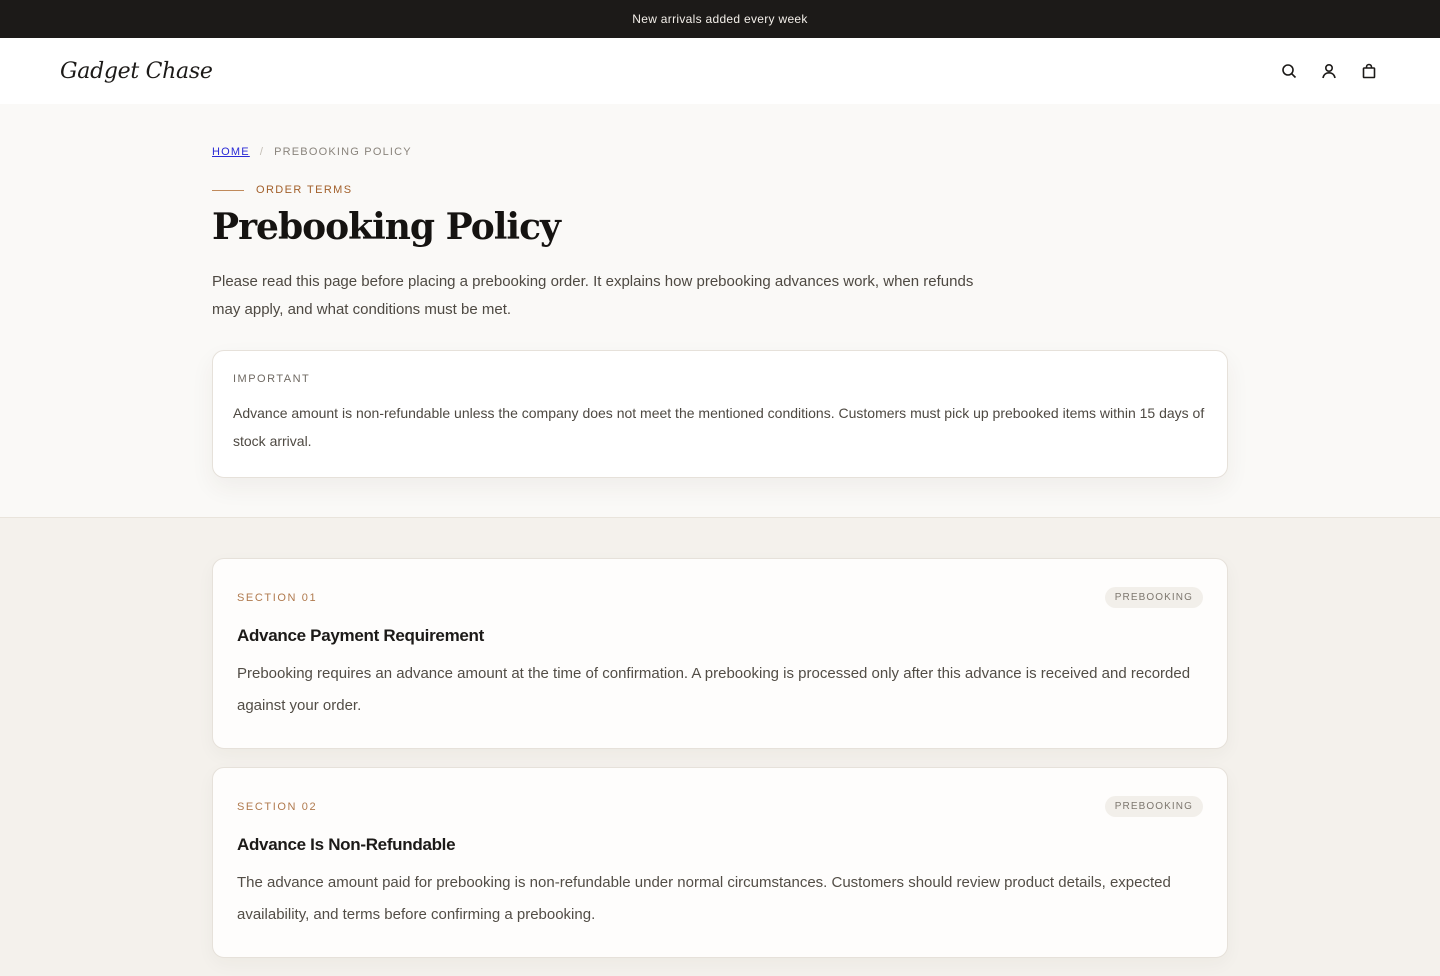 The width and height of the screenshot is (1440, 976). What do you see at coordinates (228, 190) in the screenshot?
I see `eyebrow-line` at bounding box center [228, 190].